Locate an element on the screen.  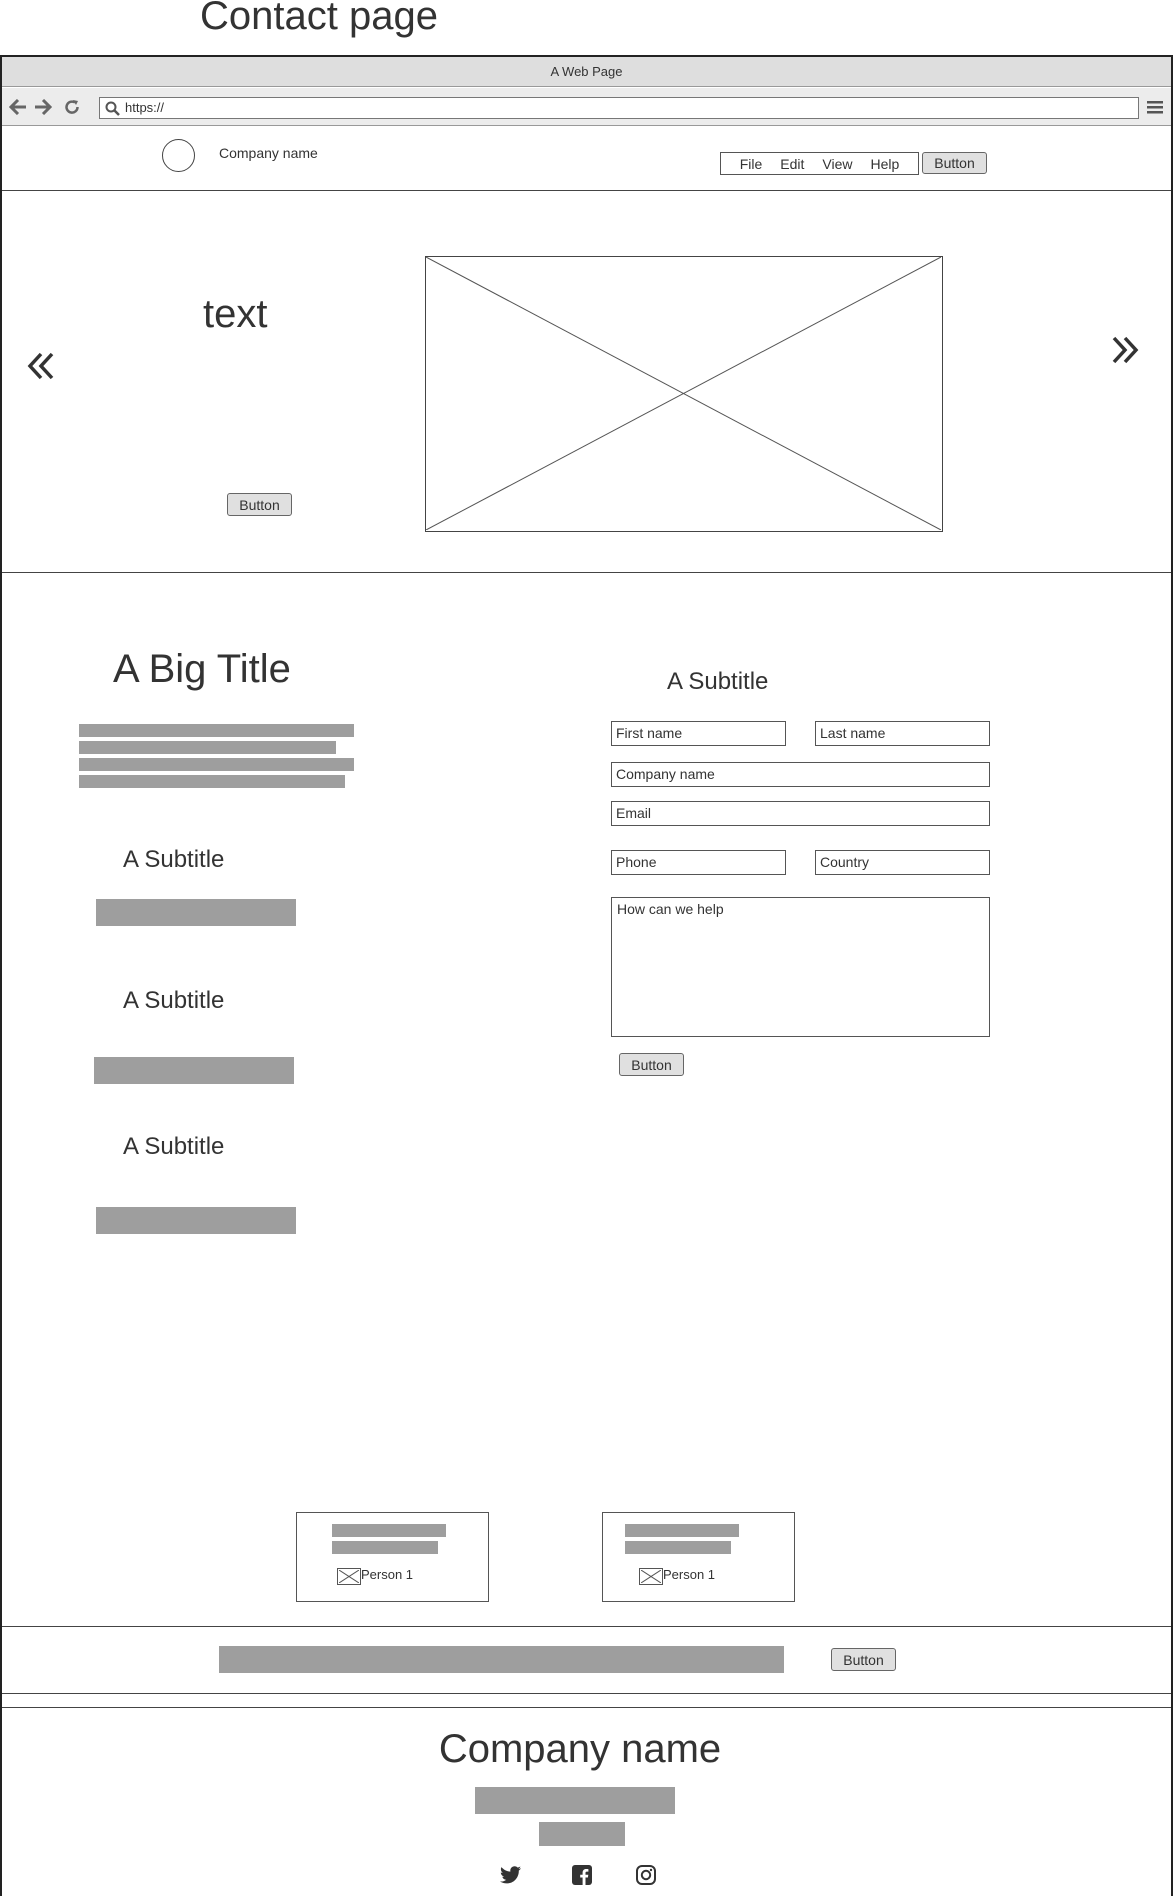
reload-icon is located at coordinates (72, 107).